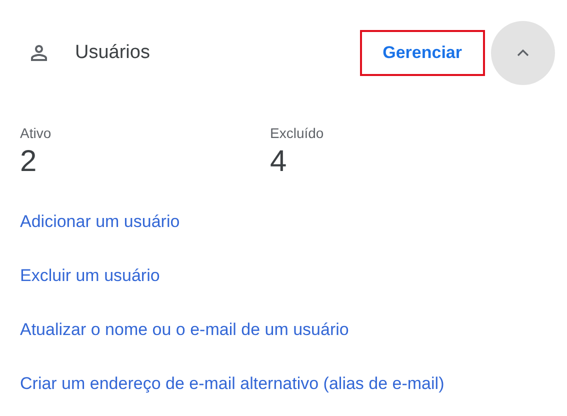 The height and width of the screenshot is (416, 567). I want to click on manage-link: Gerenciar, so click(422, 53).